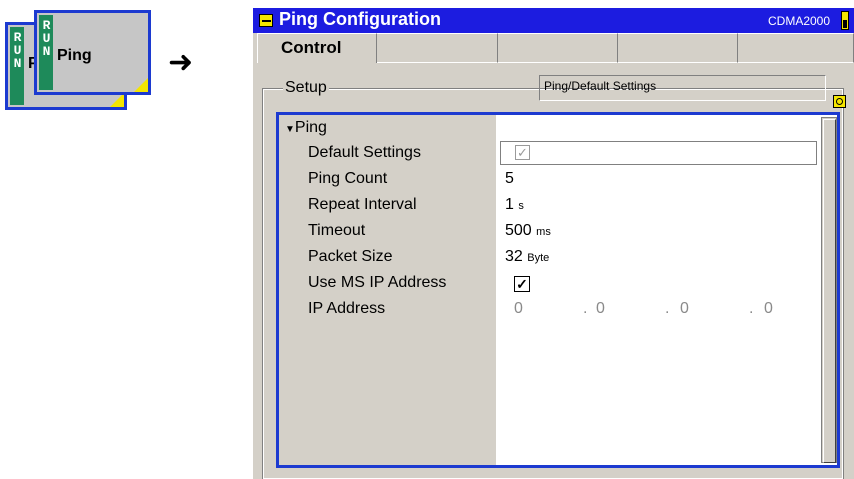 This screenshot has width=854, height=479. I want to click on standard-label: CDMA2000, so click(799, 21).